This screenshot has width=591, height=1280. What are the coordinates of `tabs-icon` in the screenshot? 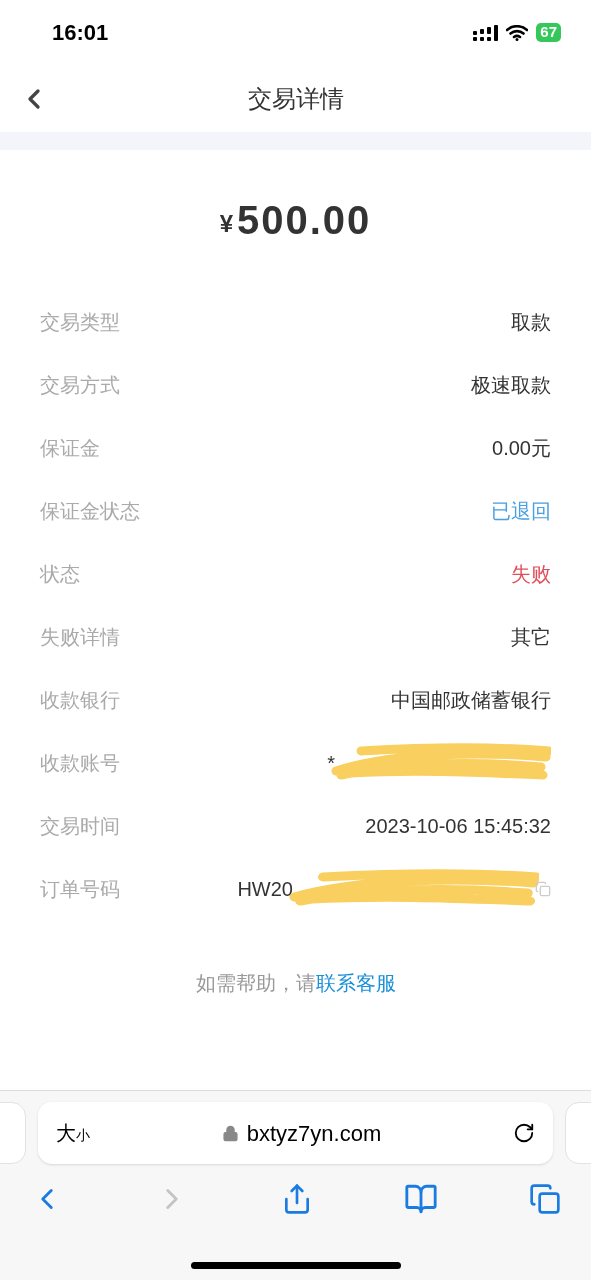 It's located at (545, 1199).